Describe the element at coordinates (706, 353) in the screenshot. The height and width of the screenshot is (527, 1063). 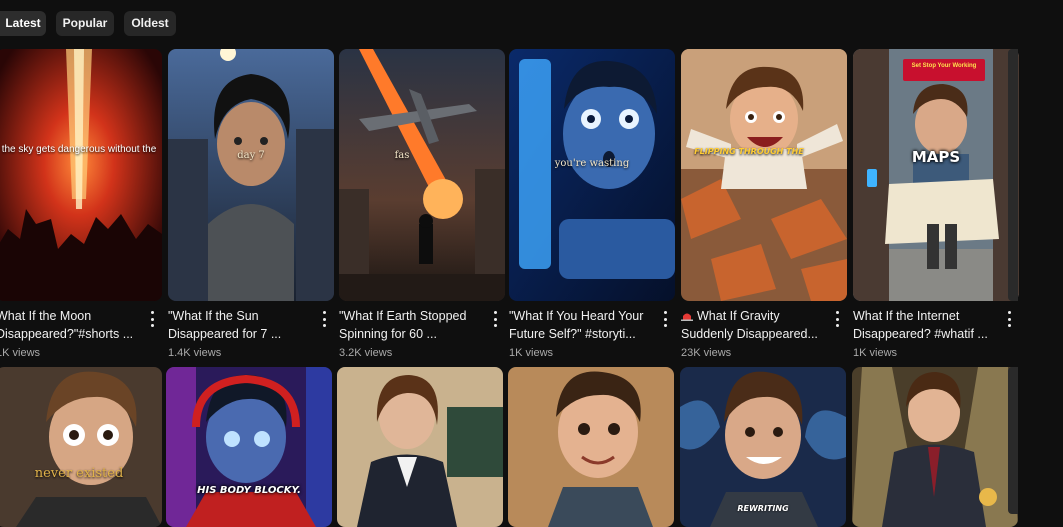
I see `view-count: 23K views` at that location.